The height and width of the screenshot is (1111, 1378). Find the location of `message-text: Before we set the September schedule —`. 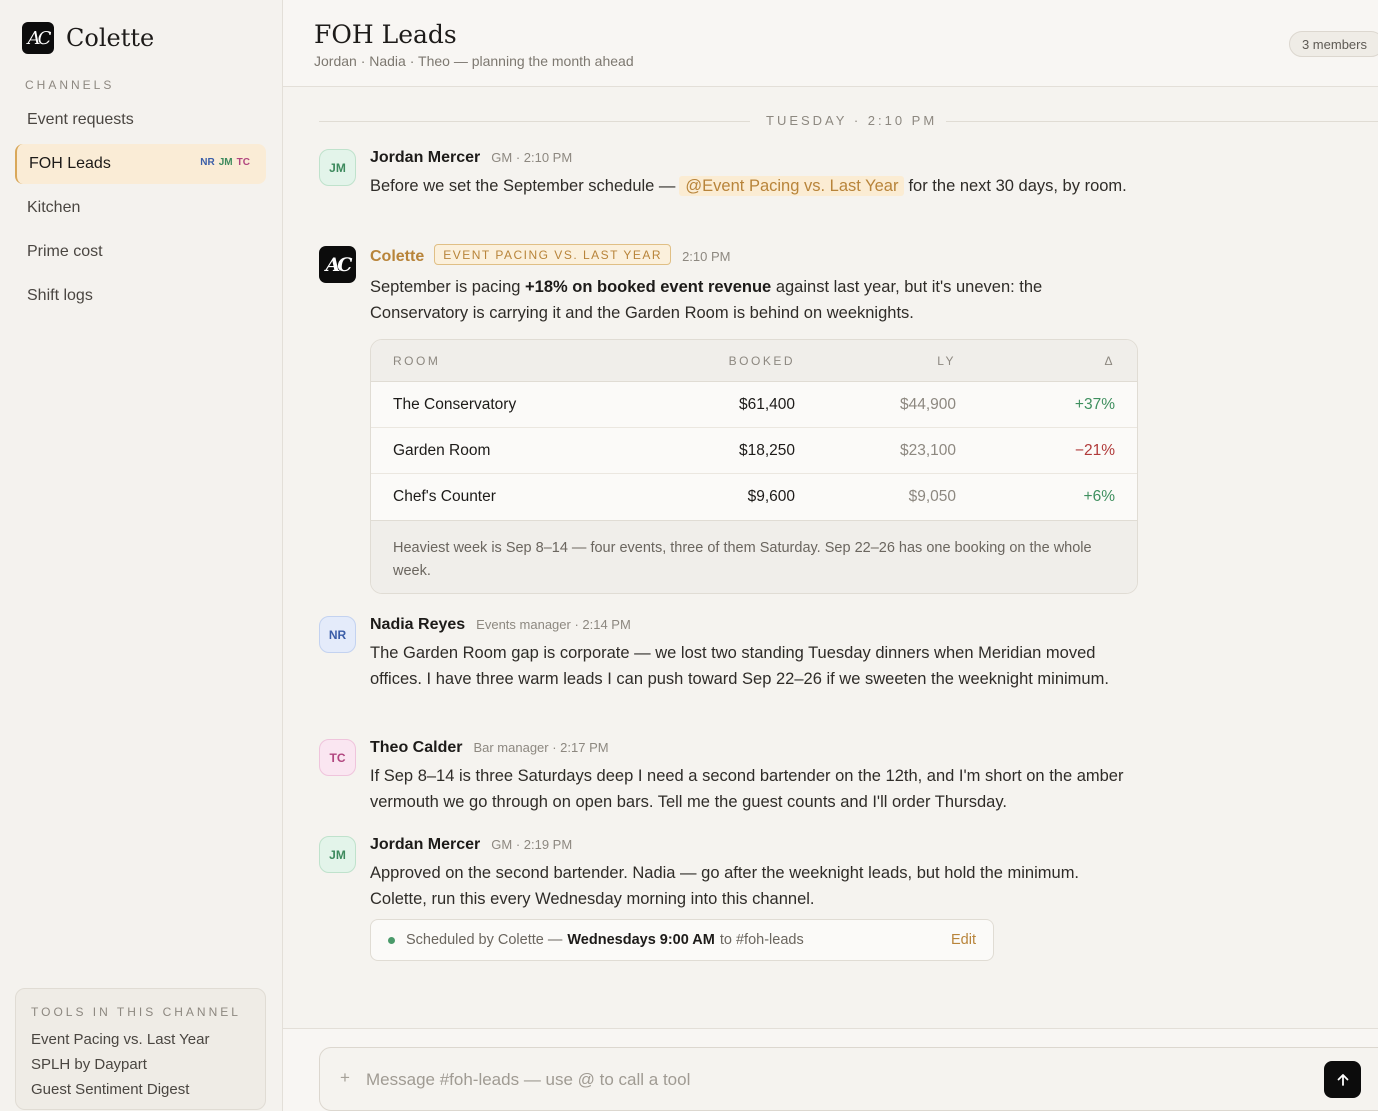

message-text: Before we set the September schedule — is located at coordinates (523, 186).